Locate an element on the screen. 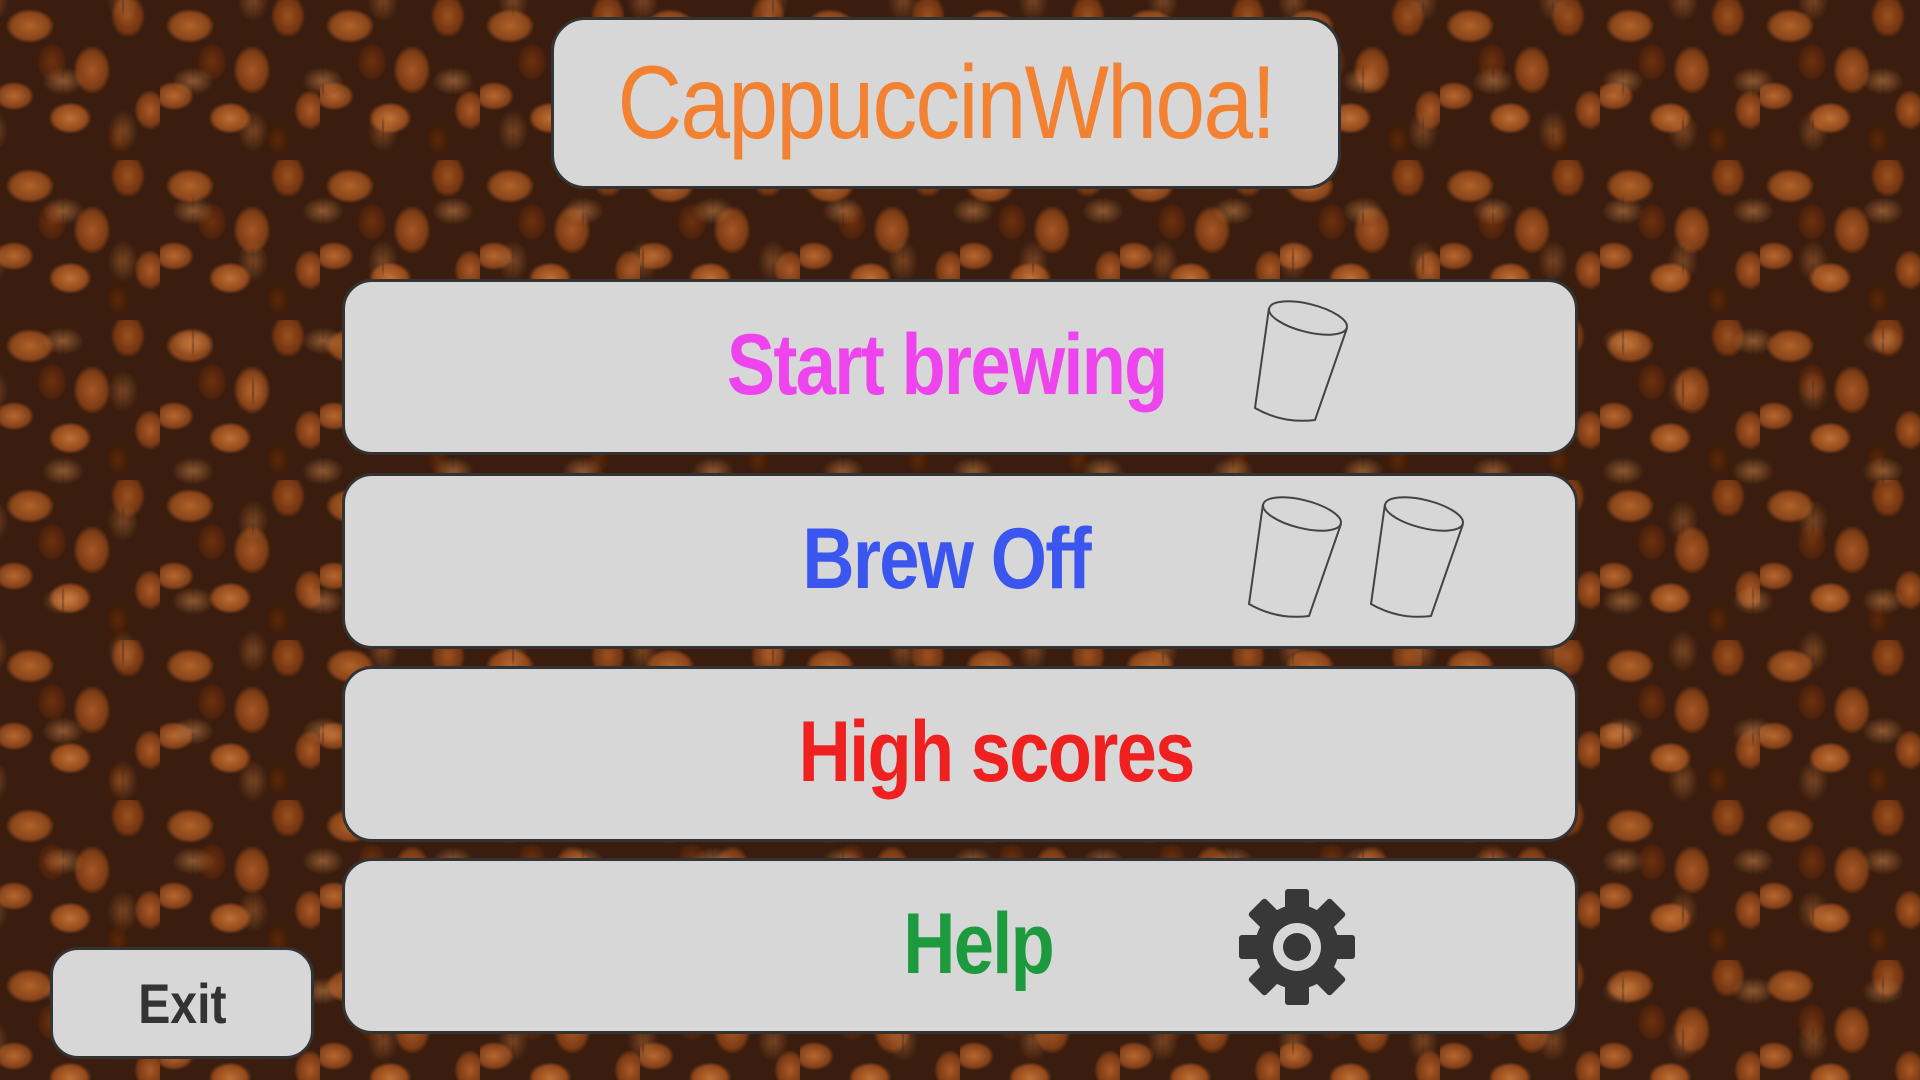 The height and width of the screenshot is (1080, 1920). exit-button: Exit is located at coordinates (182, 1003).